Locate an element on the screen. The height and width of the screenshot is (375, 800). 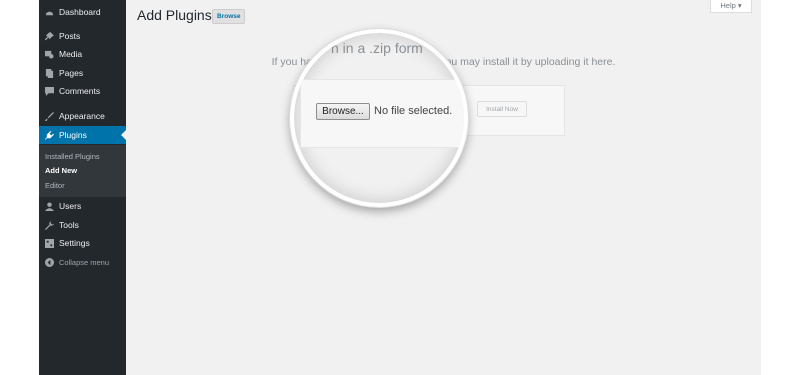
submenu-item-add-new: Add New is located at coordinates (61, 170).